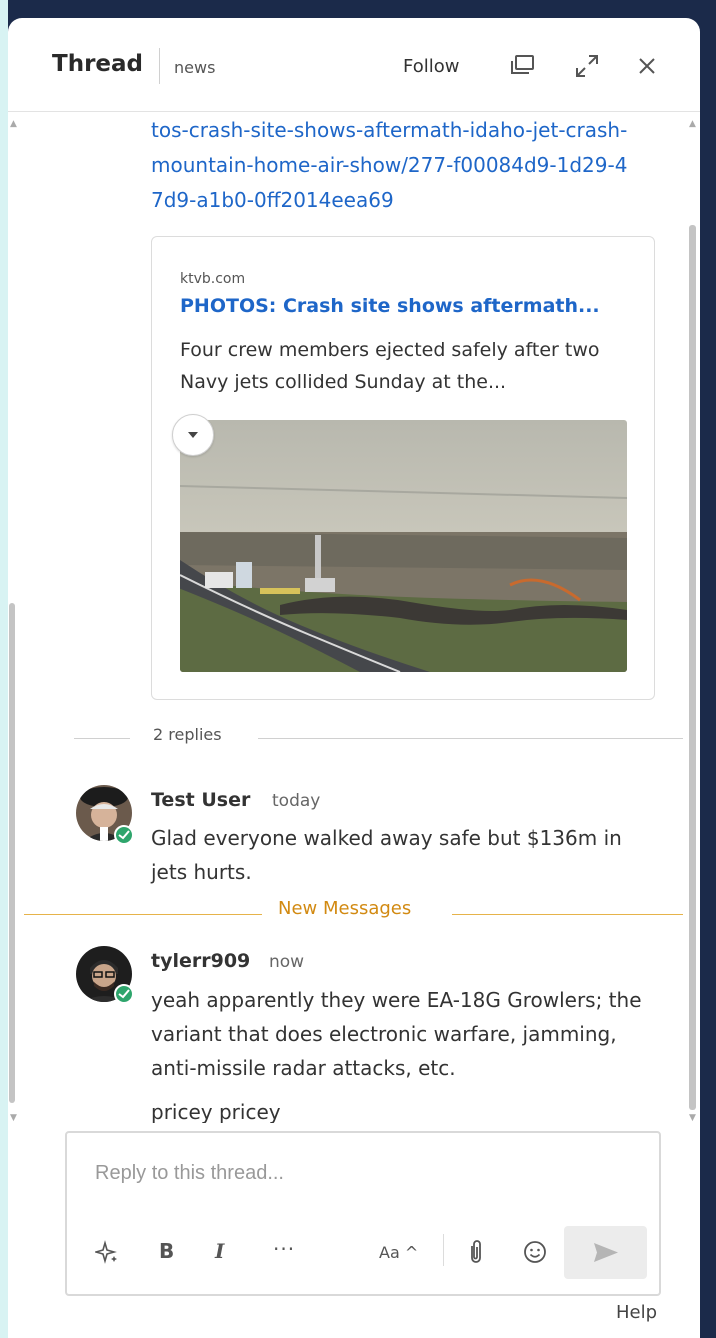 Image resolution: width=716 pixels, height=1338 pixels. I want to click on left-scrollbar, so click(12, 853).